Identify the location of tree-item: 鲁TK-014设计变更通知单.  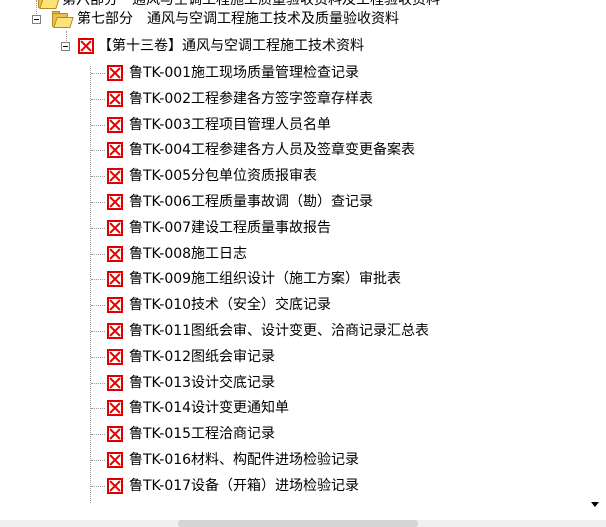
(198, 408).